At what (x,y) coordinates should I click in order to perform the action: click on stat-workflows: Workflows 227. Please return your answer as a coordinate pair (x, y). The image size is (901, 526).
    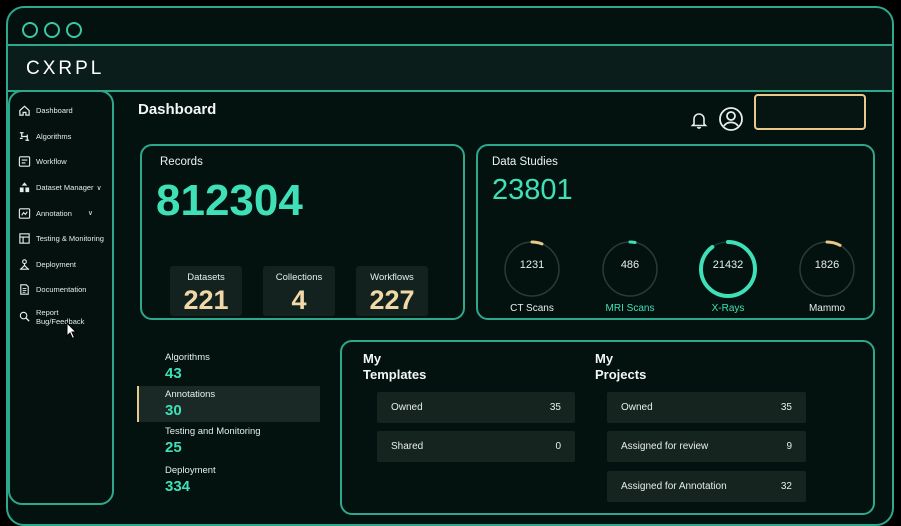
    Looking at the image, I should click on (392, 291).